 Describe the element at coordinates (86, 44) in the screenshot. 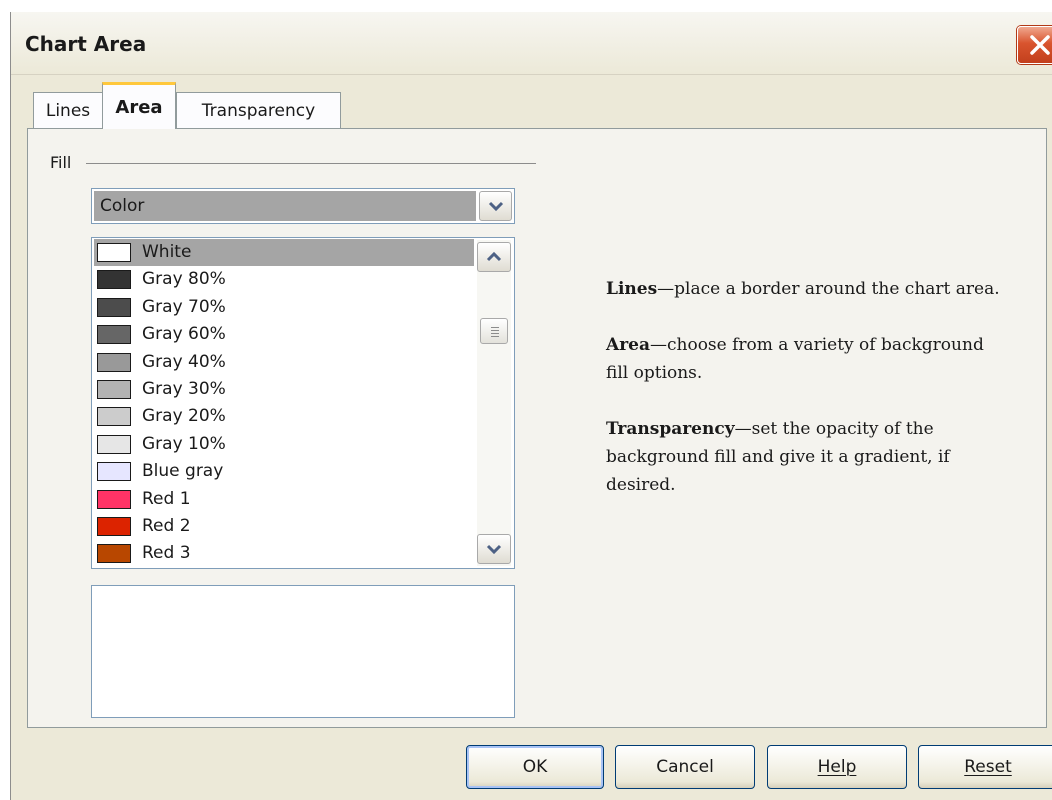

I see `dialog-title: Chart Area` at that location.